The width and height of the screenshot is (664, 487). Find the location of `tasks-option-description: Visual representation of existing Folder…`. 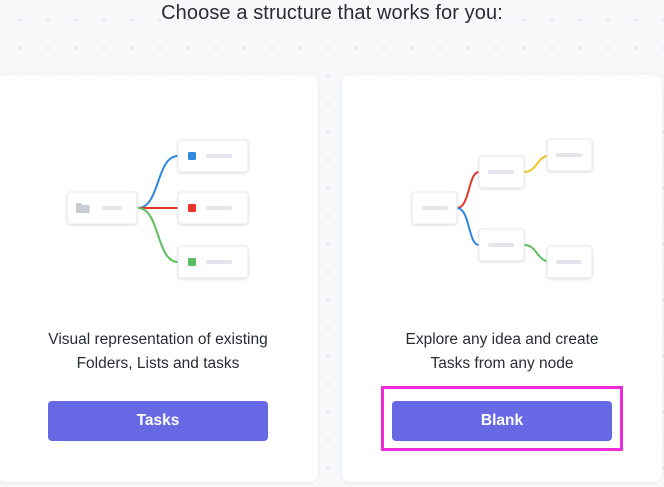

tasks-option-description: Visual representation of existing Folder… is located at coordinates (159, 352).